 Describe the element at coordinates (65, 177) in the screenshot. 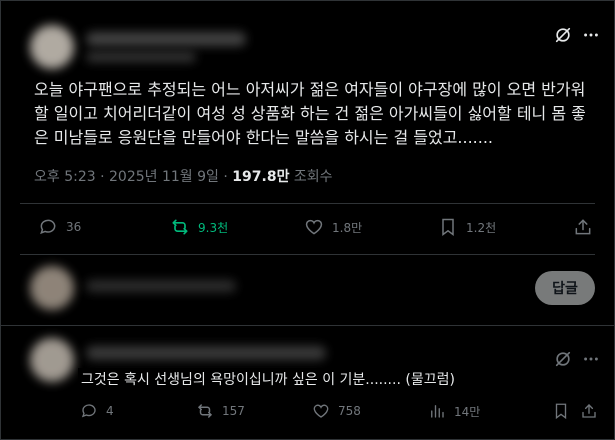

I see `post-time: 오후 5:23` at that location.